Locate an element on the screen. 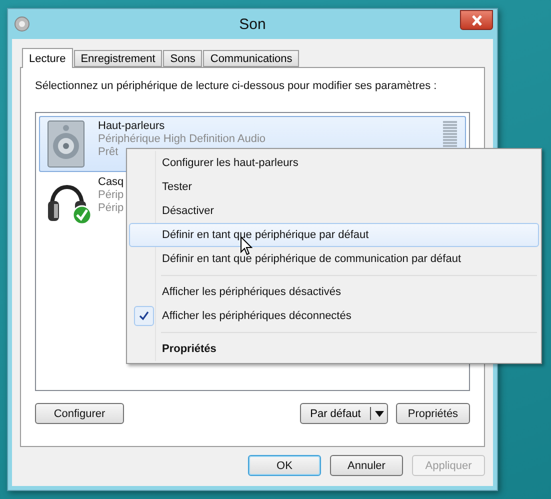 Image resolution: width=551 pixels, height=499 pixels. device-status: Périp is located at coordinates (111, 208).